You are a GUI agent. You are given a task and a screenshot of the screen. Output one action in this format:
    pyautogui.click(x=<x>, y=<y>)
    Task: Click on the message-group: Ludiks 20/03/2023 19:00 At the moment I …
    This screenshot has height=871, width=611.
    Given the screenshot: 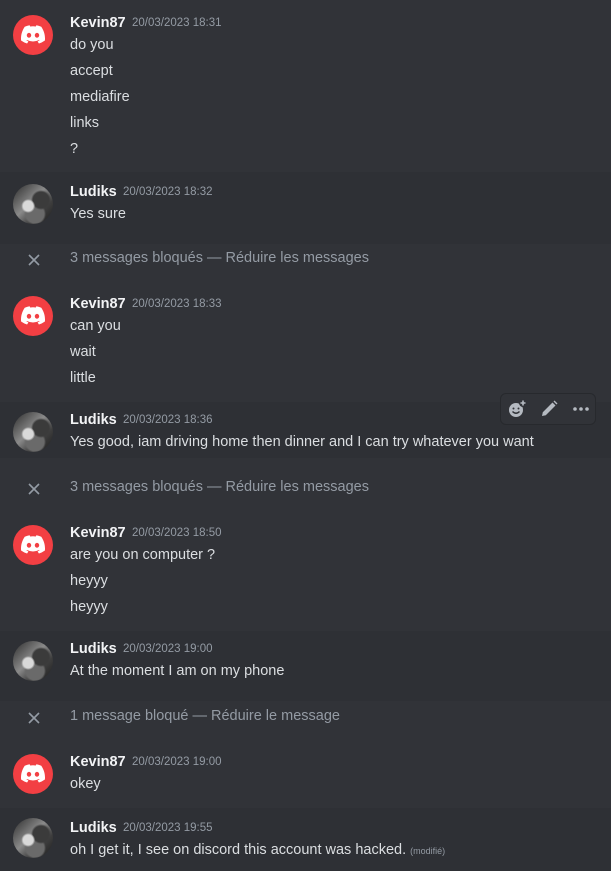 What is the action you would take?
    pyautogui.click(x=305, y=666)
    